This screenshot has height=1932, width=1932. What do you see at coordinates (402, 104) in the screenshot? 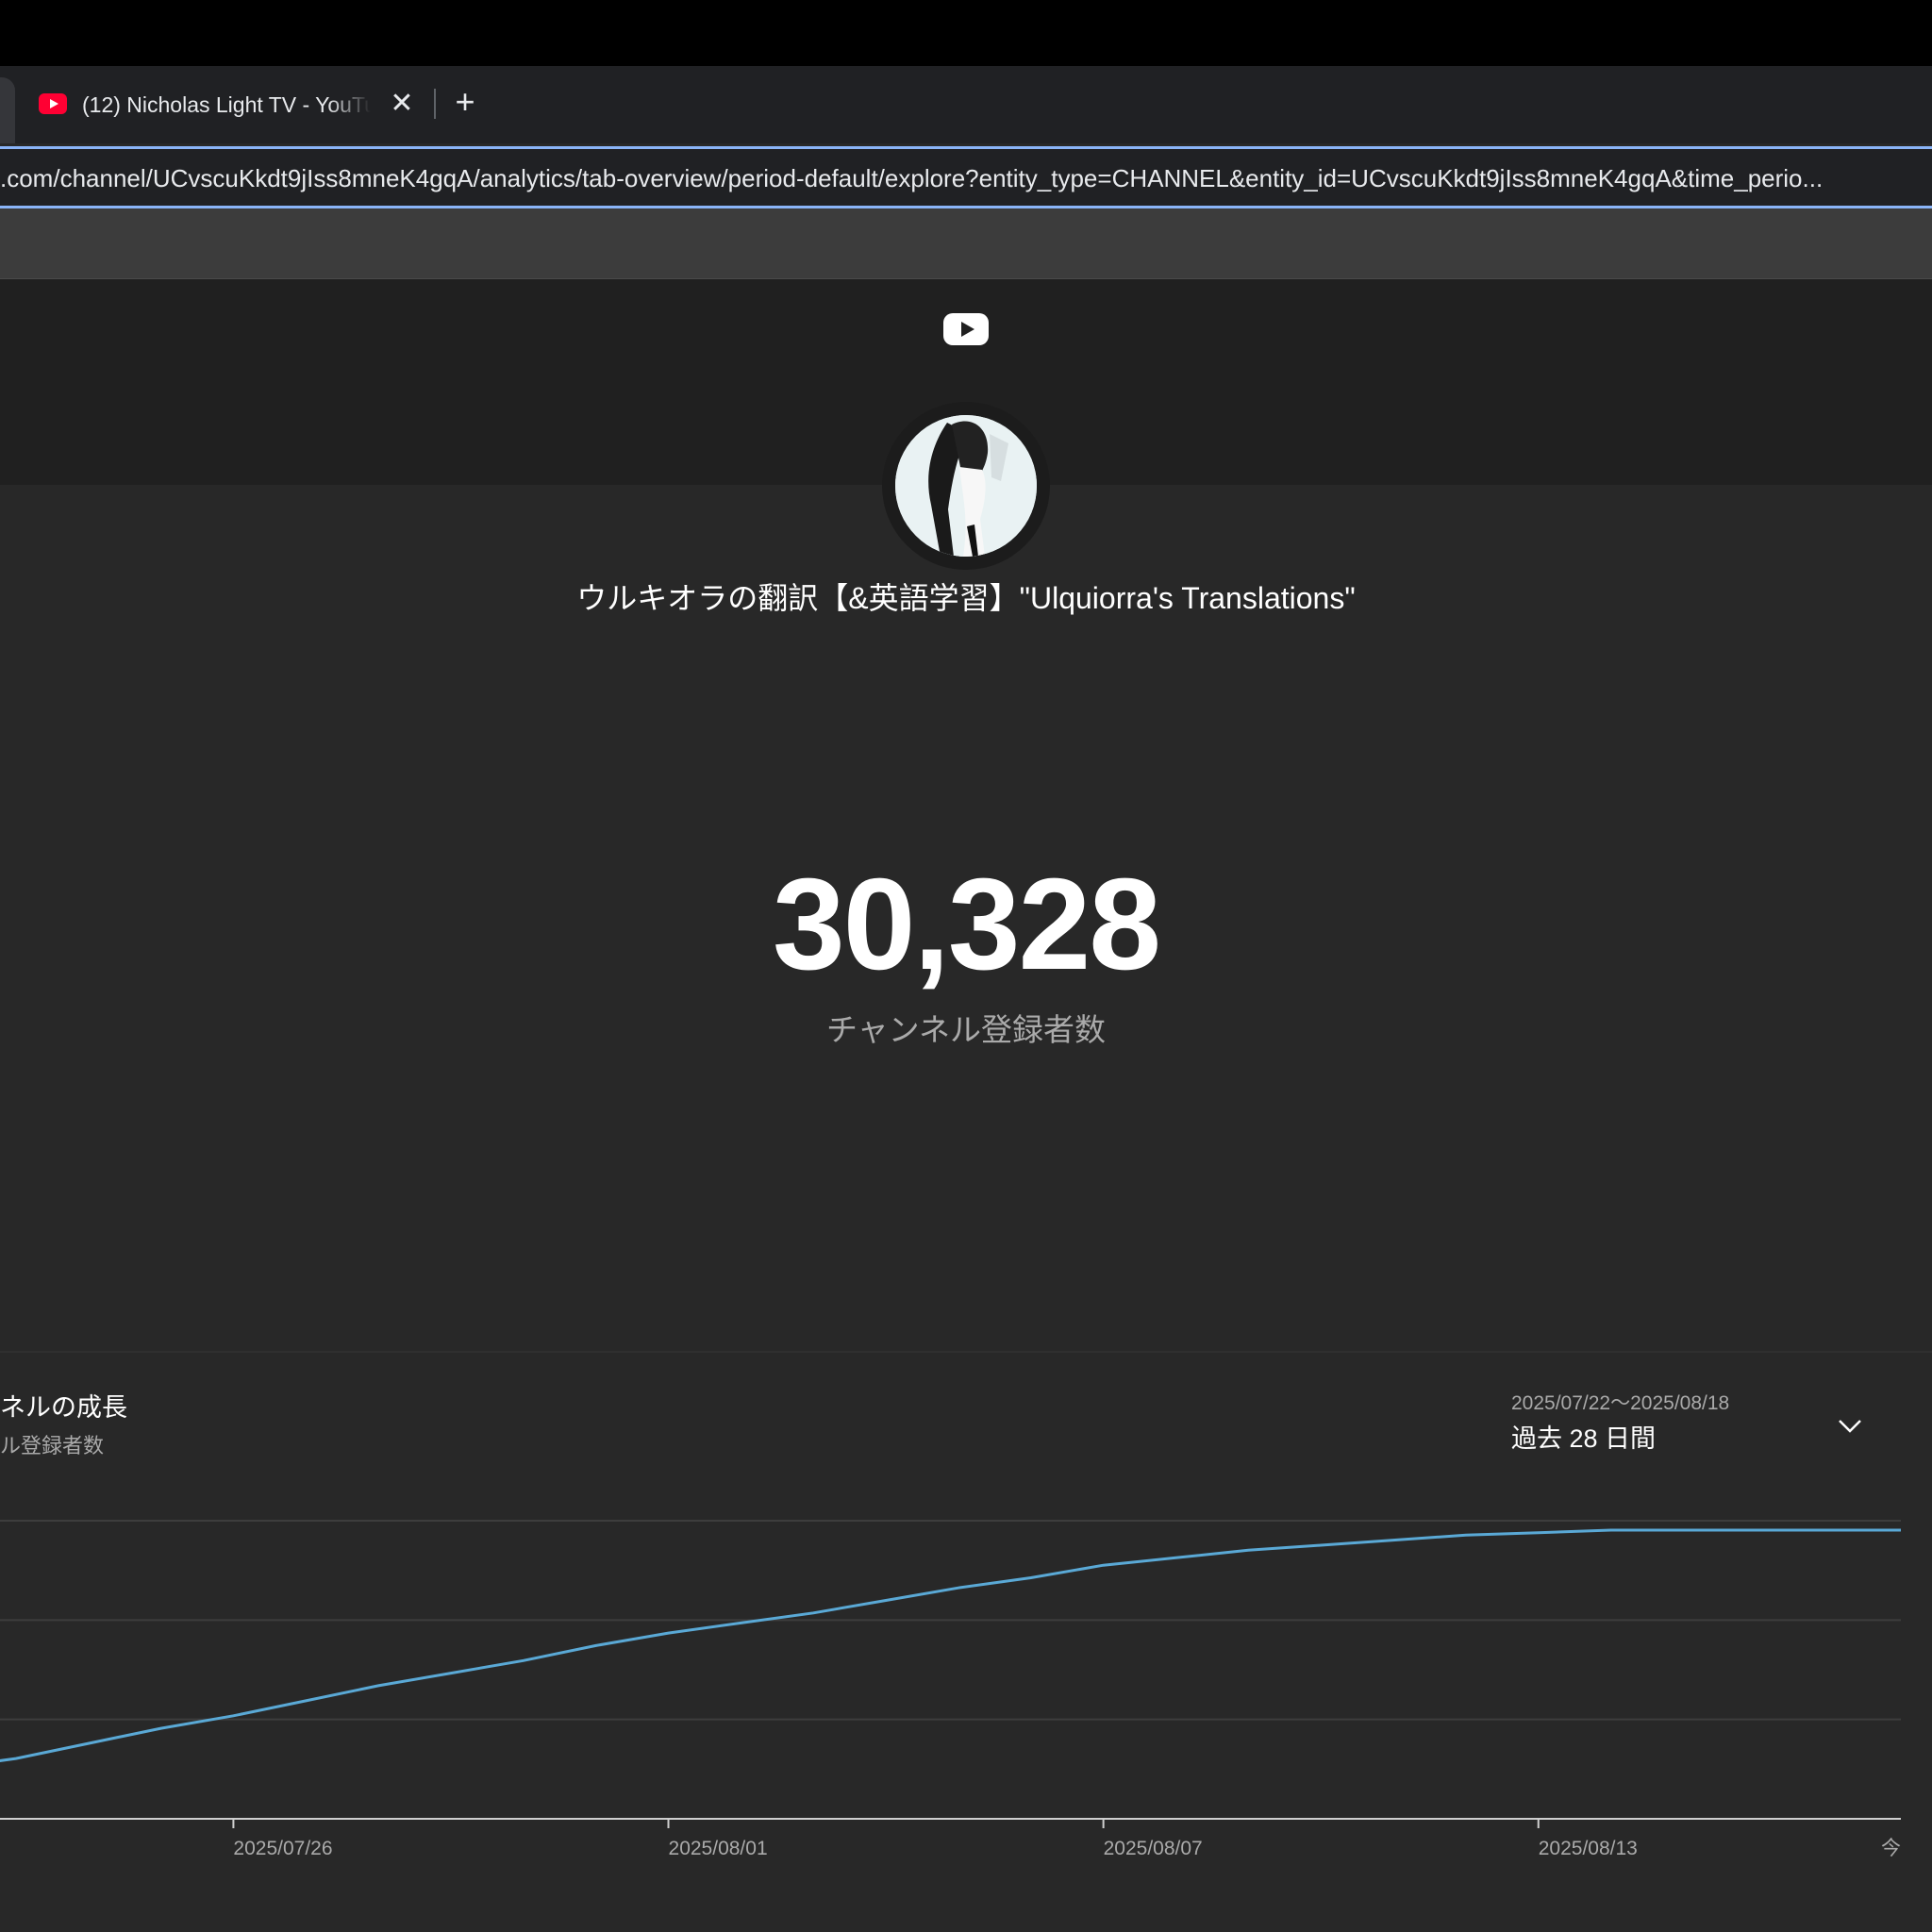
I see `tab-close-icon: ✕` at bounding box center [402, 104].